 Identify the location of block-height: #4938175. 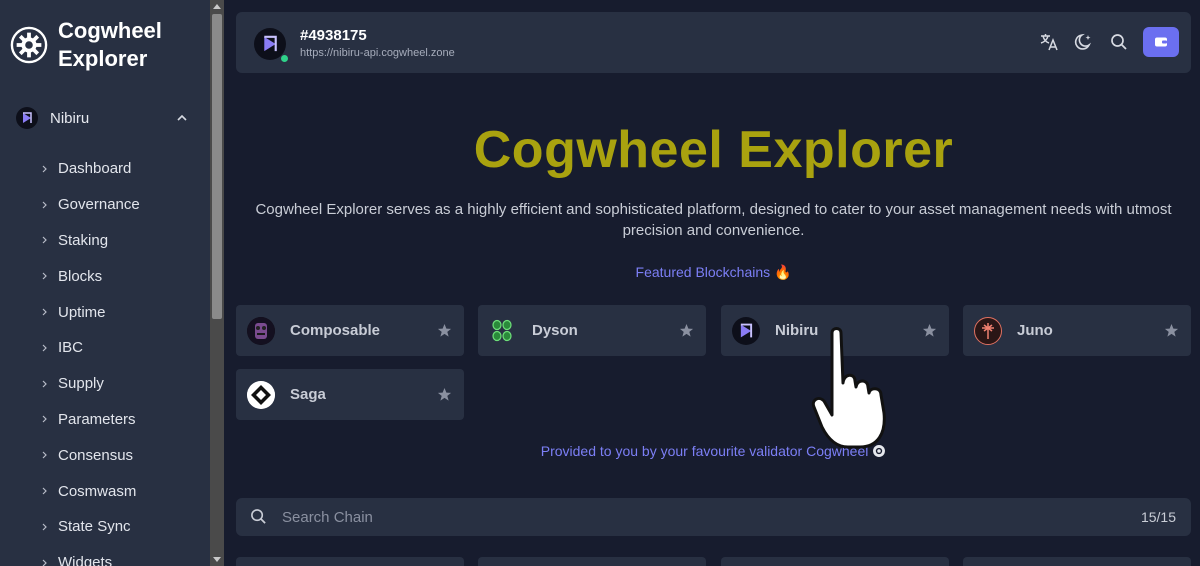
(333, 35).